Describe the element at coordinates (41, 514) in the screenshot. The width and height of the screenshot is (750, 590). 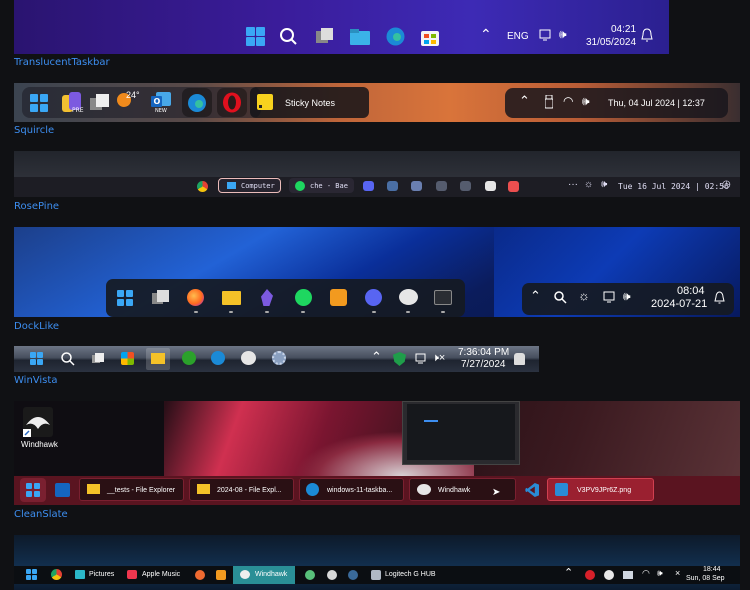
I see `theme-label-cleanslate: CleanSlate` at that location.